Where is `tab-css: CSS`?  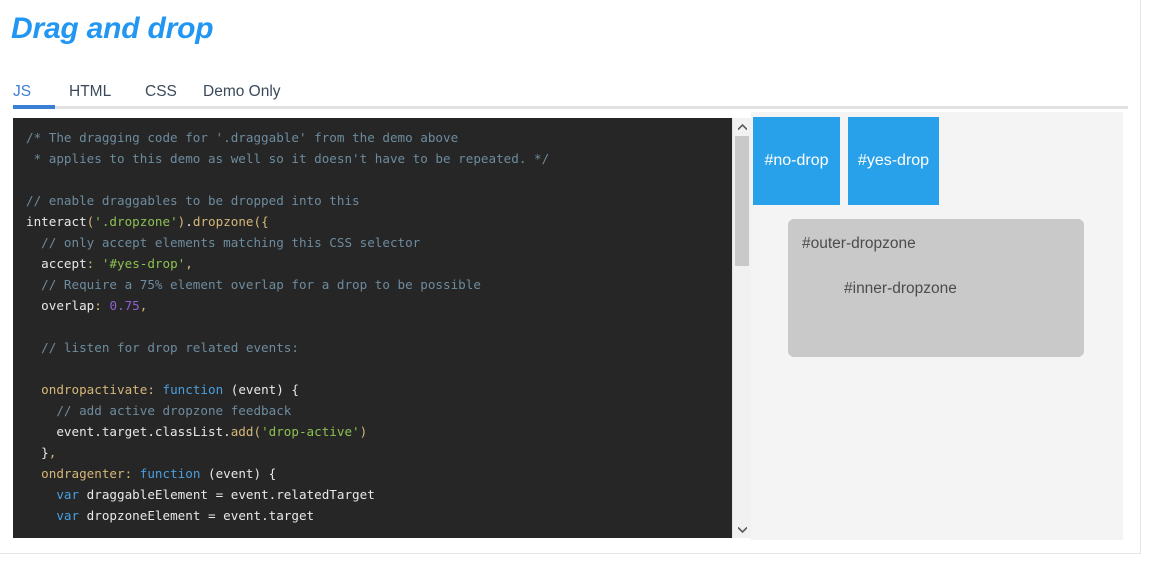
tab-css: CSS is located at coordinates (161, 92).